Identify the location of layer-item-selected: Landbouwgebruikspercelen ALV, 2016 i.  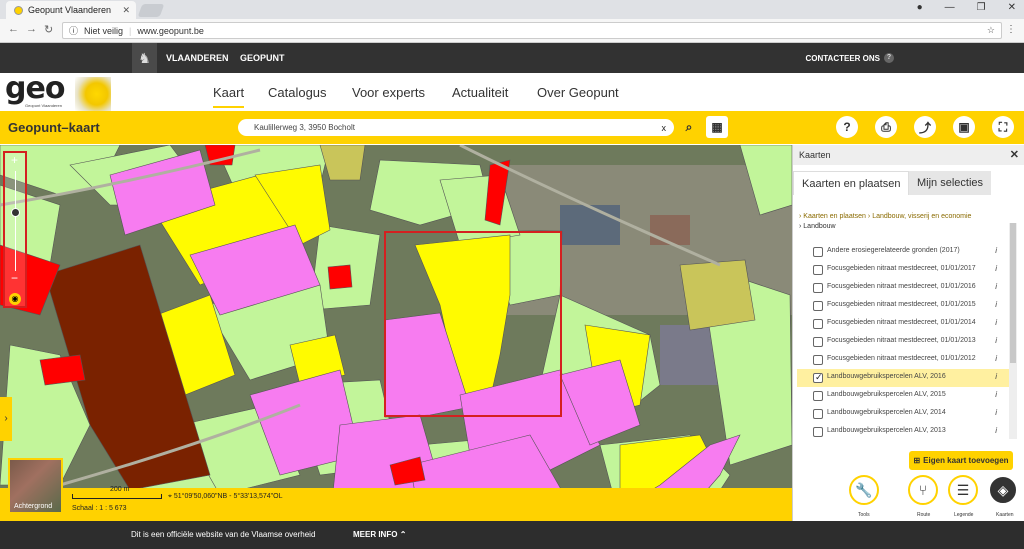
(903, 378).